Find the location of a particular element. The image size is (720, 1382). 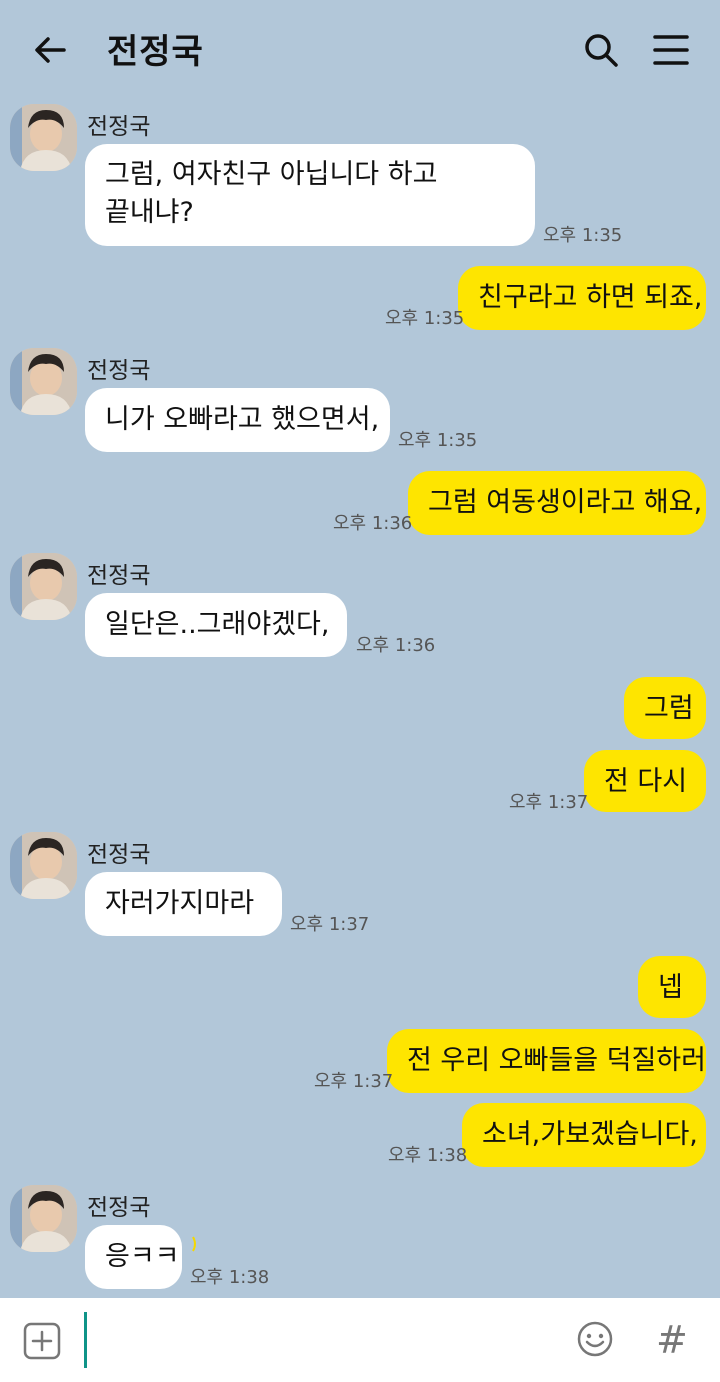

message-bubble-sent: 전 우리 오빠들을 덕질하러 is located at coordinates (546, 1061).